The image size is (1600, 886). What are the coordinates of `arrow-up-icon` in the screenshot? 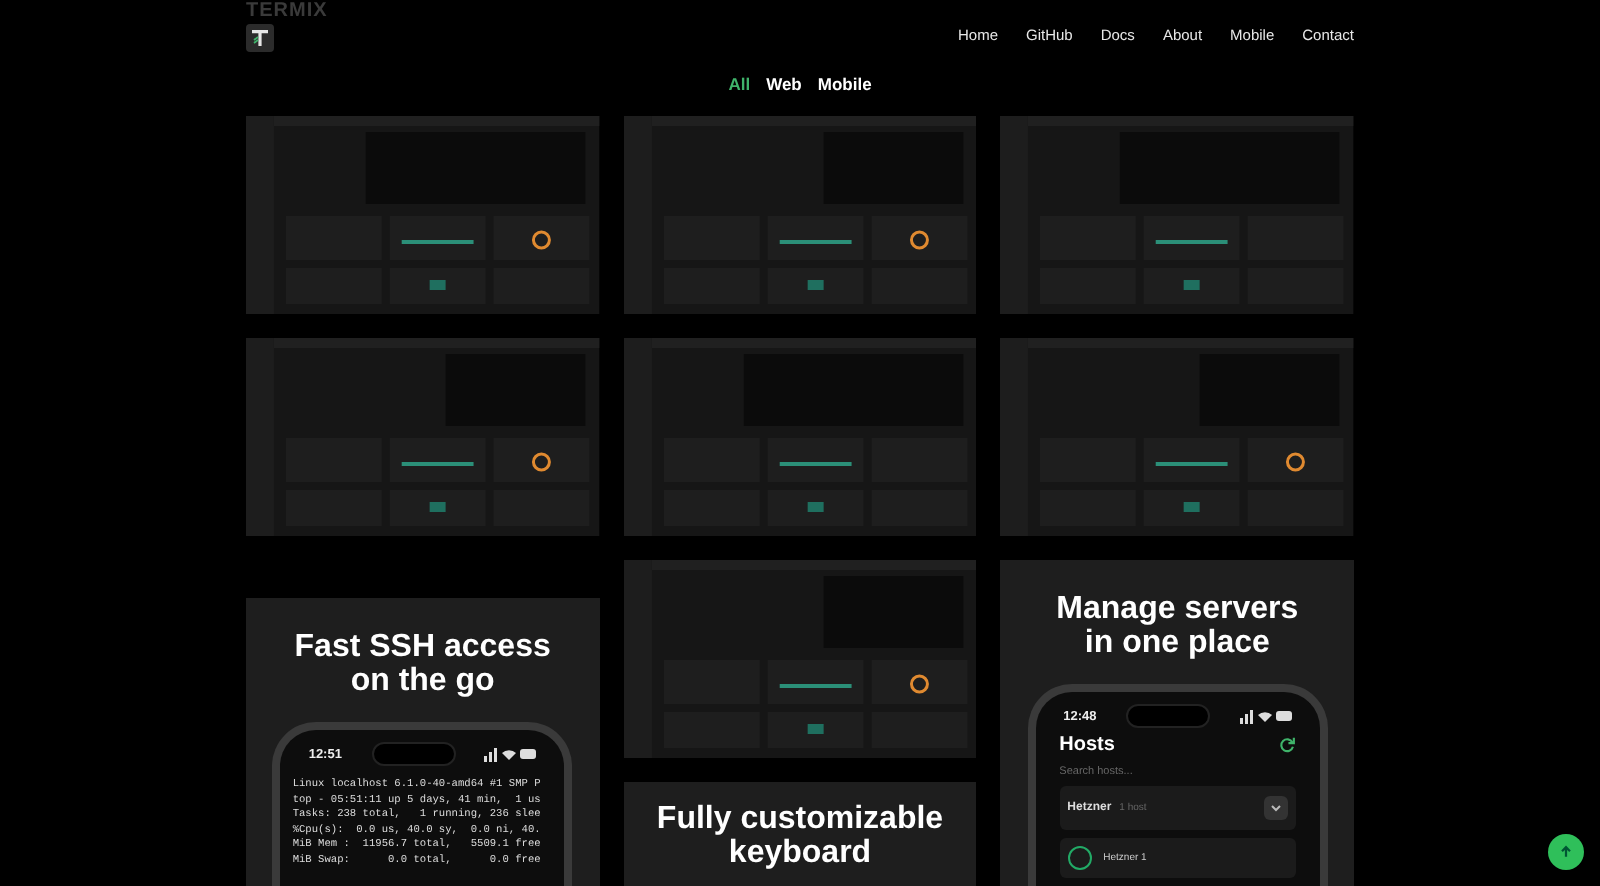 It's located at (1566, 852).